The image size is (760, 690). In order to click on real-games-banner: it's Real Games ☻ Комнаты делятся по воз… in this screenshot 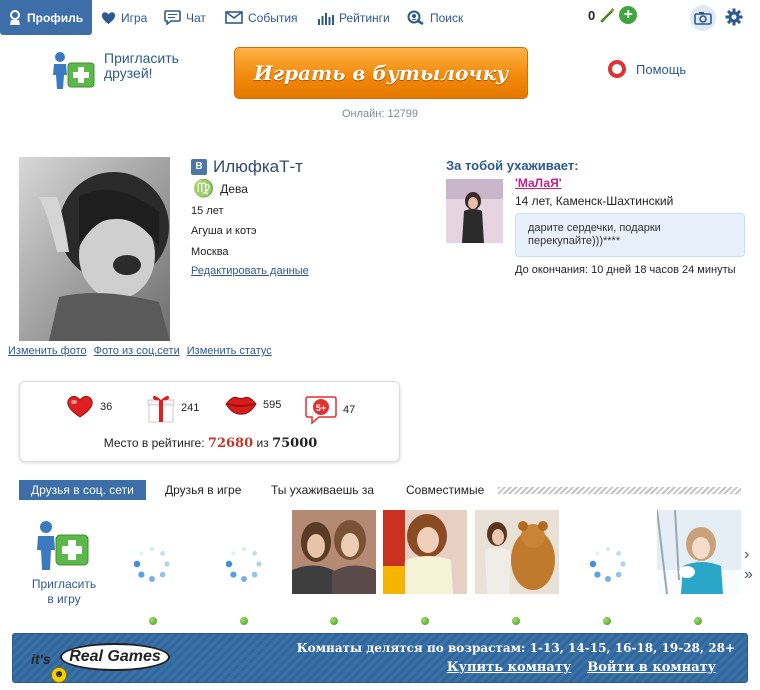, I will do `click(380, 658)`.